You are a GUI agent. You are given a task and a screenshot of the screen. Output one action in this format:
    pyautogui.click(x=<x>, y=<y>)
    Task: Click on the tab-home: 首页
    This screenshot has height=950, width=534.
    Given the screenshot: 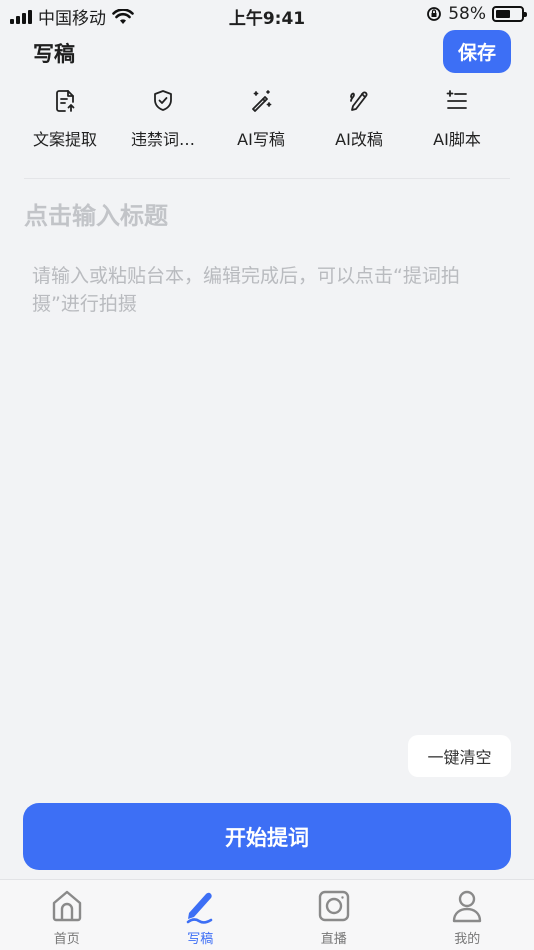 What is the action you would take?
    pyautogui.click(x=67, y=915)
    